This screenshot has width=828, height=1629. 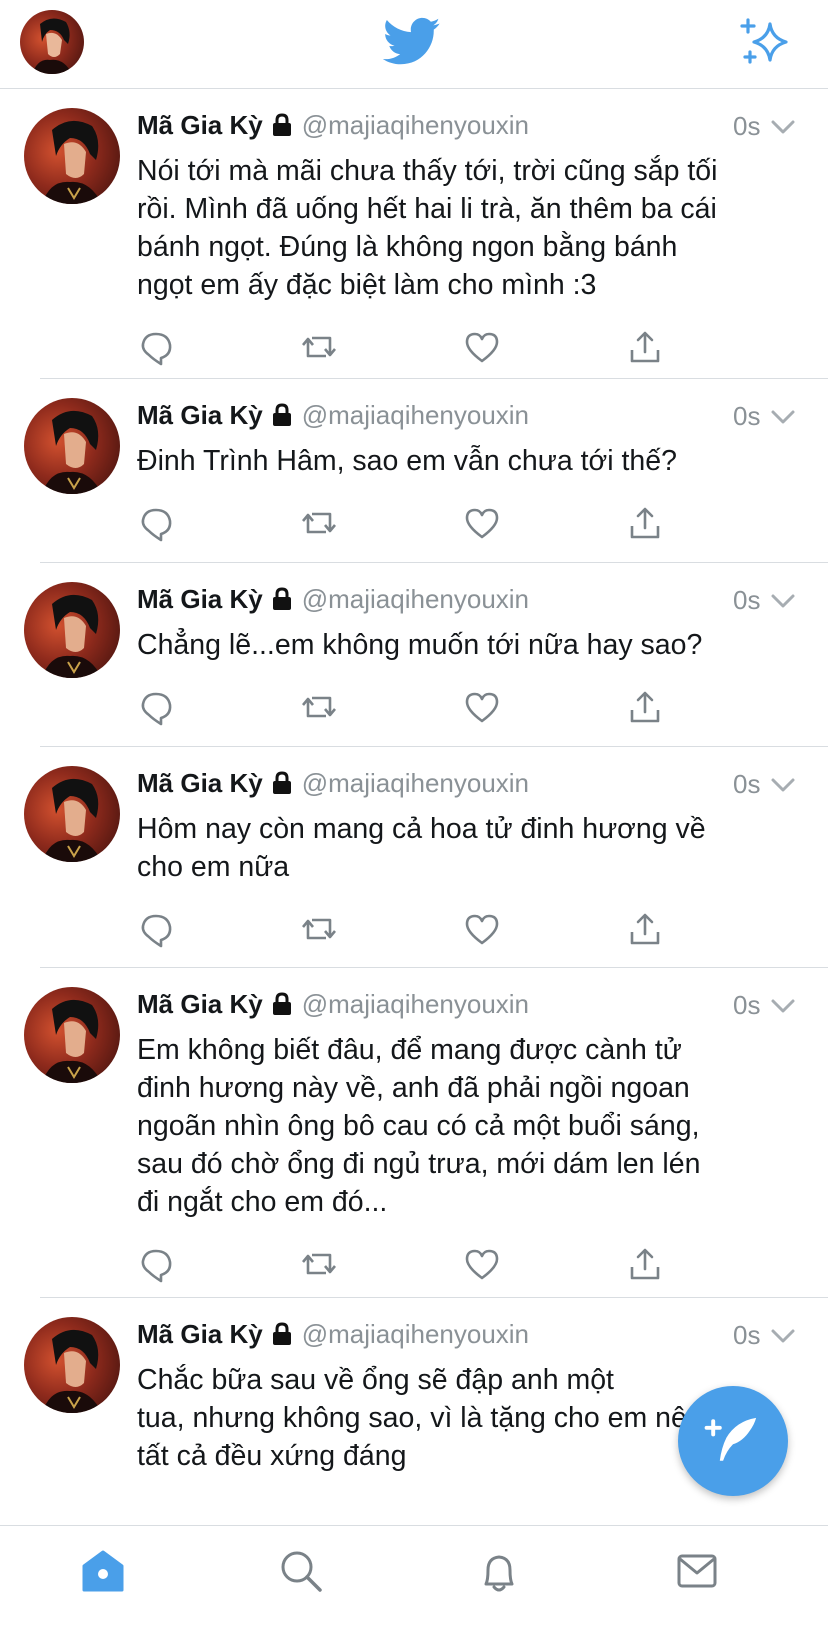 I want to click on profile-avatar, so click(x=52, y=42).